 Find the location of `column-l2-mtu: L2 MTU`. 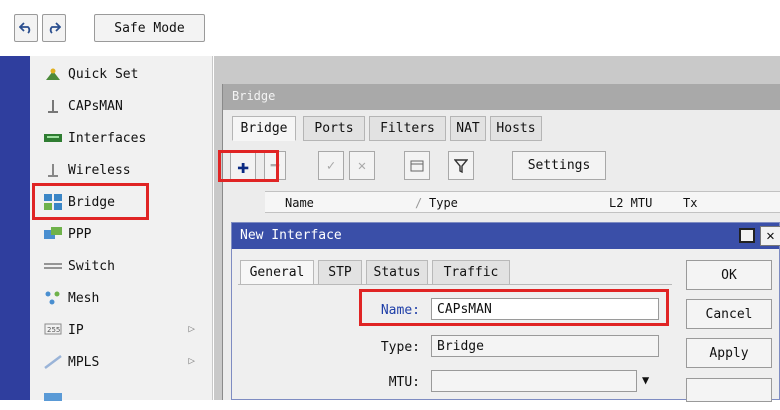

column-l2-mtu: L2 MTU is located at coordinates (630, 203).